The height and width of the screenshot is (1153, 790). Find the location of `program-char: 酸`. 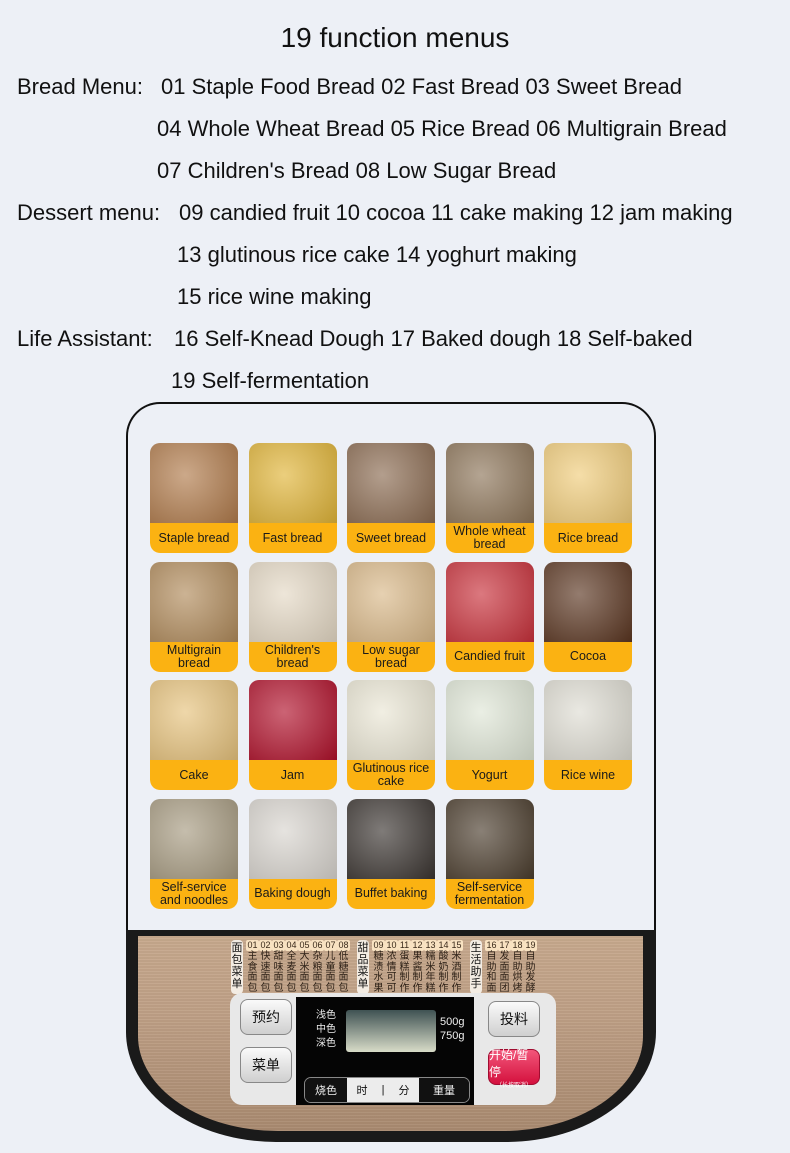

program-char: 酸 is located at coordinates (443, 956).